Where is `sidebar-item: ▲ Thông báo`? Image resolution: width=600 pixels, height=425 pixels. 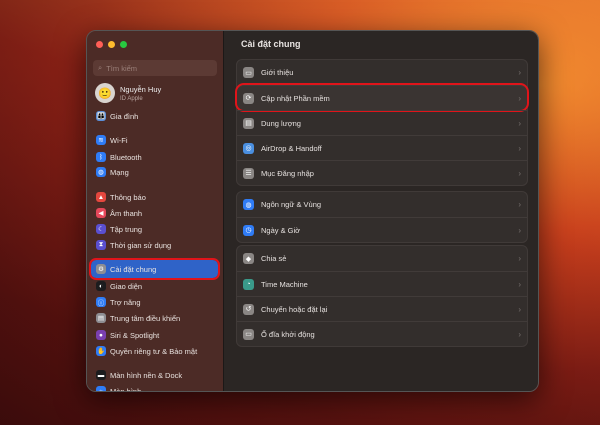 sidebar-item: ▲ Thông báo is located at coordinates (121, 197).